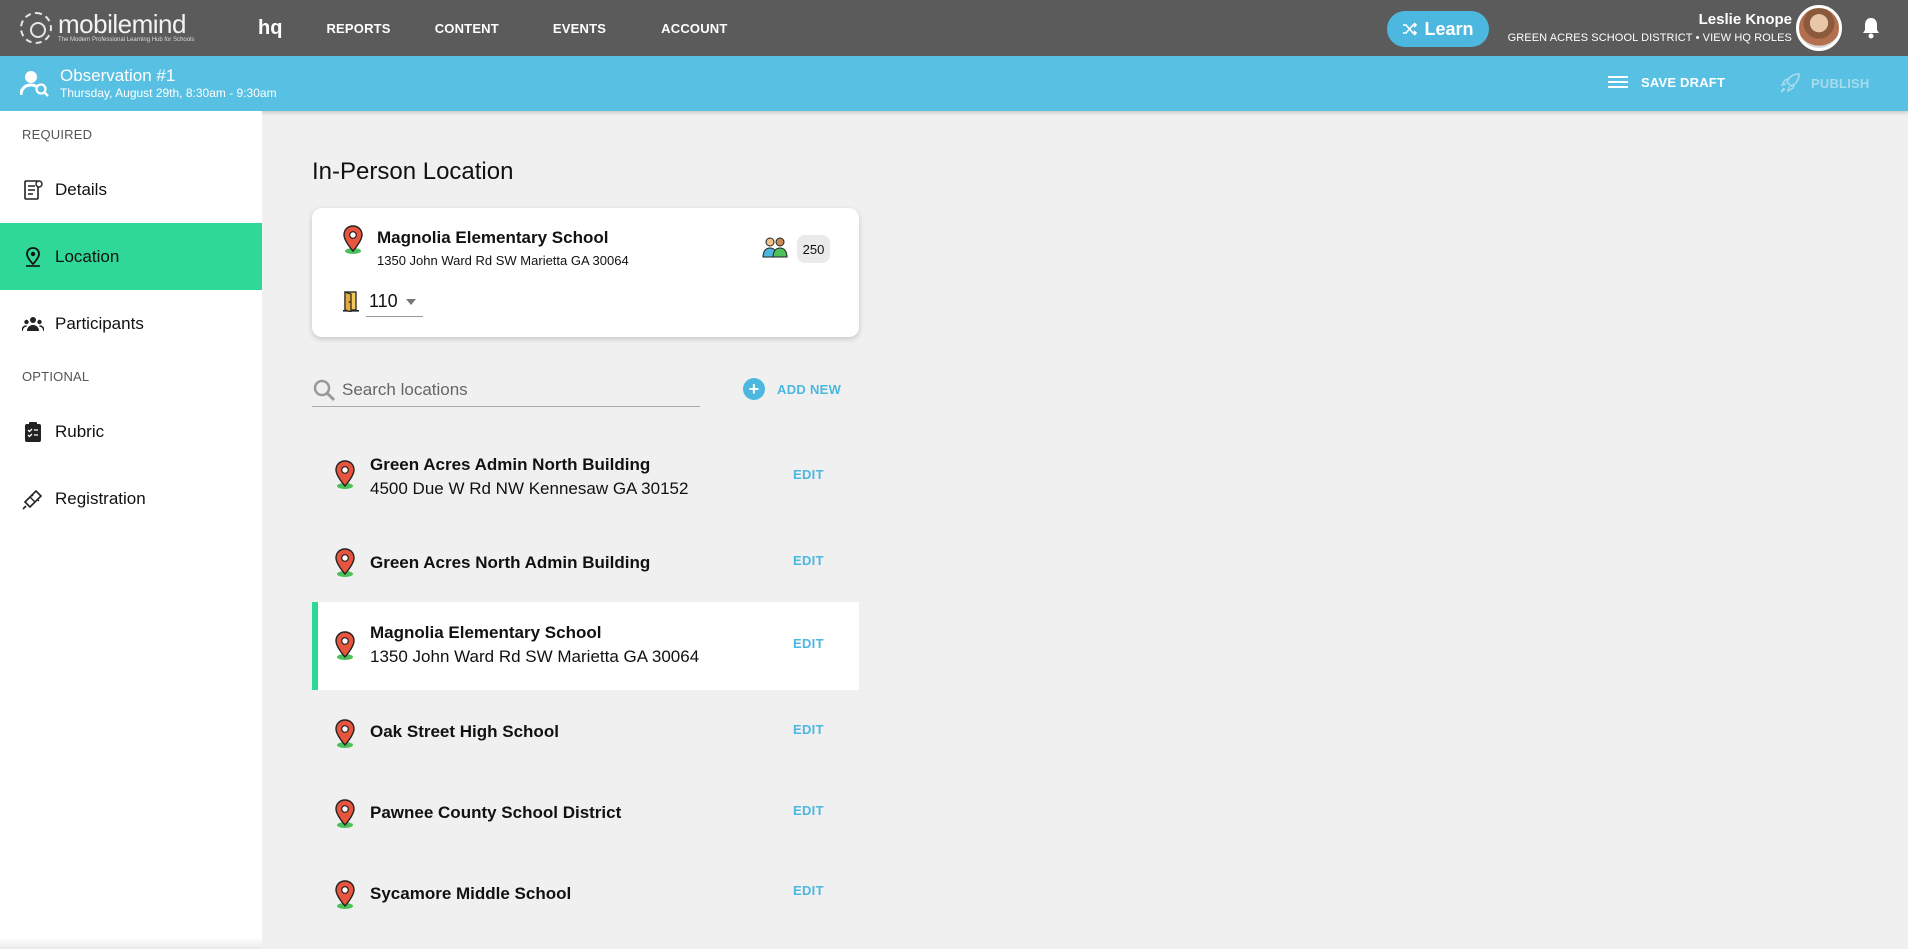 The width and height of the screenshot is (1920, 949). What do you see at coordinates (80, 431) in the screenshot?
I see `sidebar-item-label: Rubric` at bounding box center [80, 431].